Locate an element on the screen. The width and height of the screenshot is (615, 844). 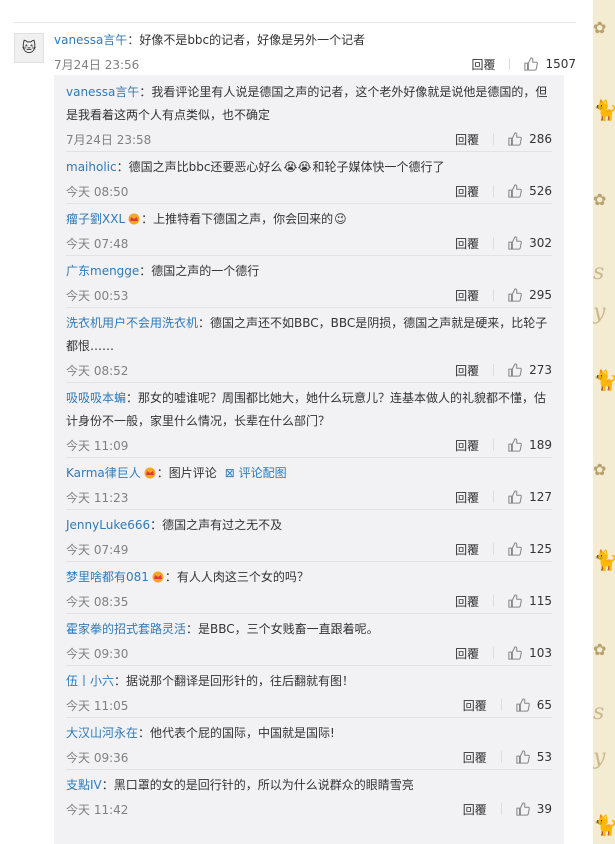
reply-username: 瘤子劉XXL is located at coordinates (95, 219).